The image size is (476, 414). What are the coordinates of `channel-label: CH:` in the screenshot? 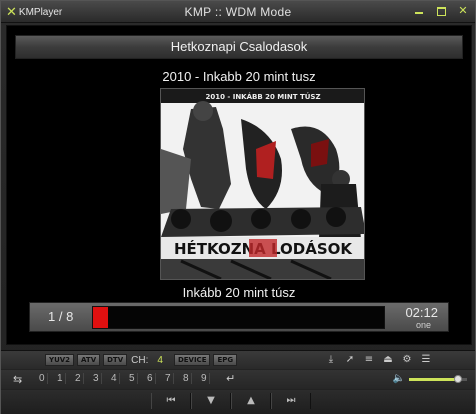 It's located at (140, 360).